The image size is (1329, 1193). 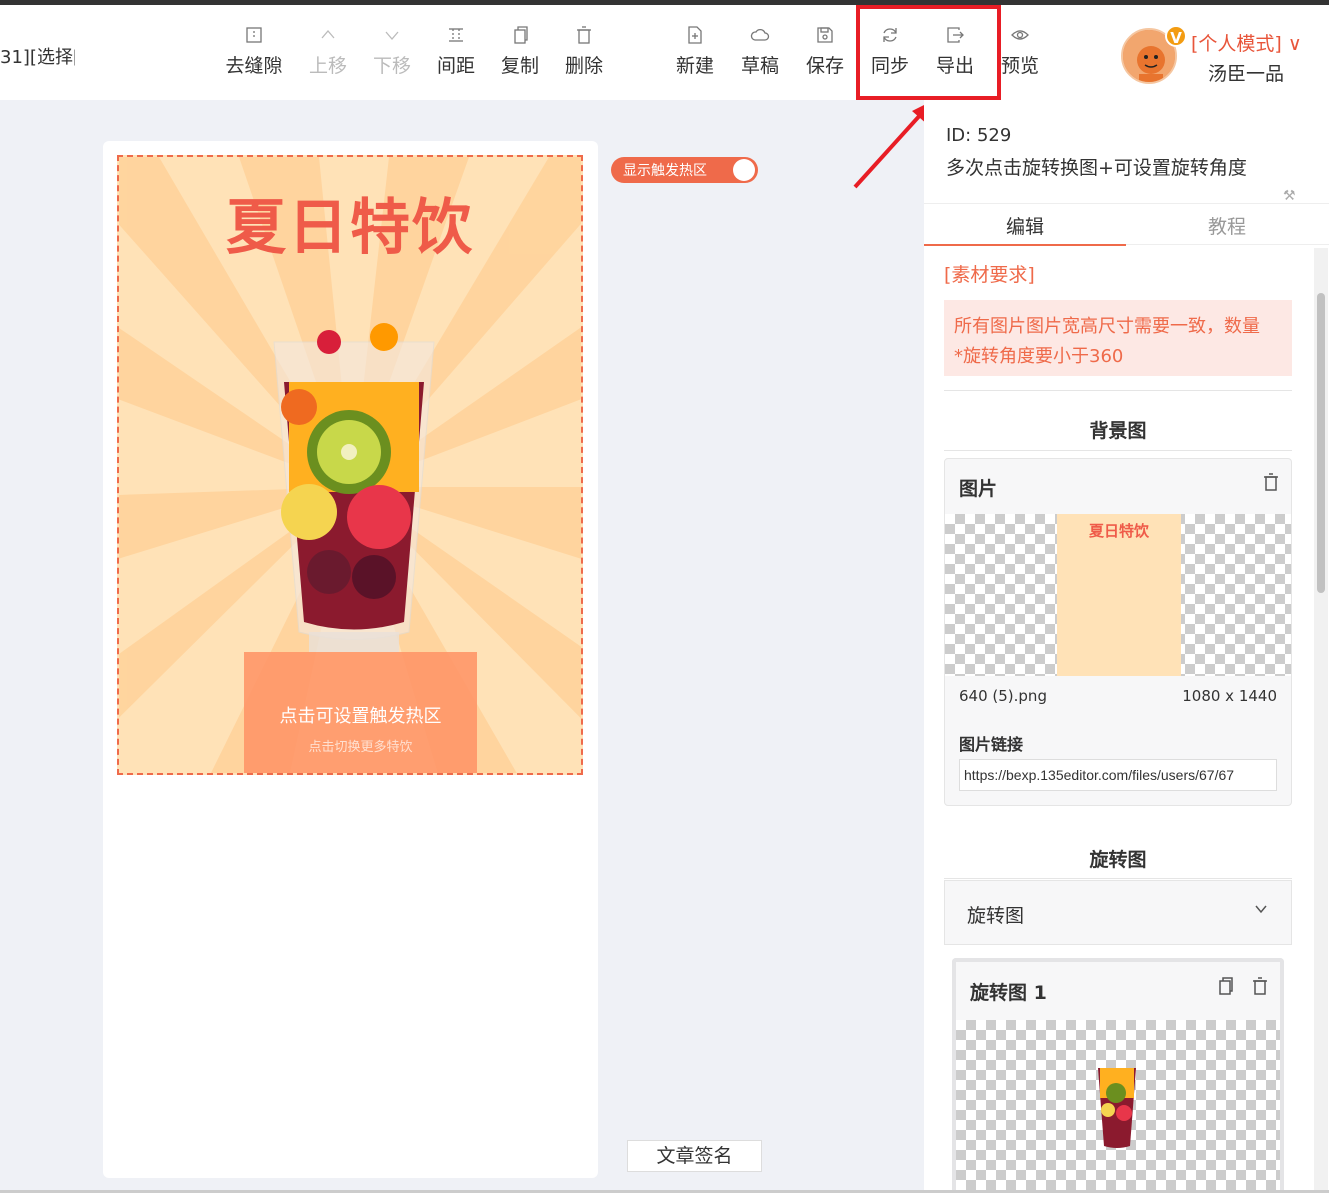 What do you see at coordinates (520, 51) in the screenshot?
I see `copy-button: 复制` at bounding box center [520, 51].